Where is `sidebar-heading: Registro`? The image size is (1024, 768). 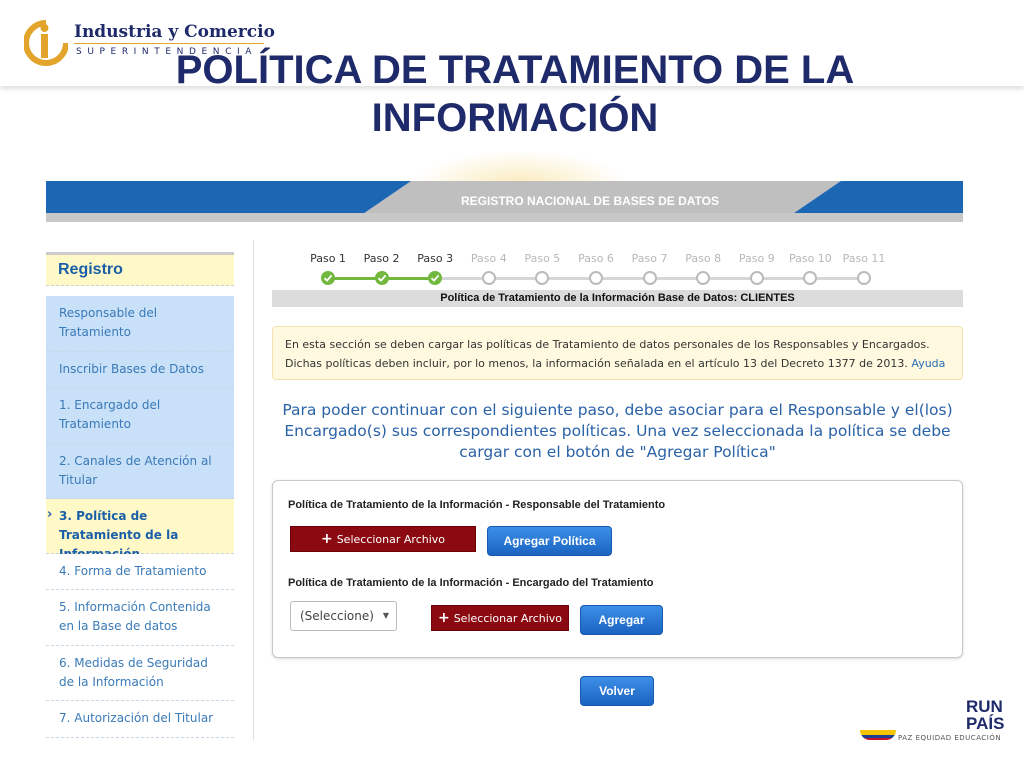
sidebar-heading: Registro is located at coordinates (140, 269).